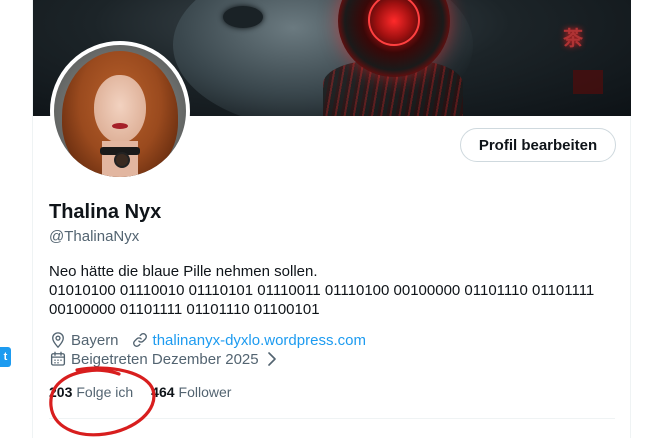 This screenshot has width=653, height=438. What do you see at coordinates (95, 340) in the screenshot?
I see `location-text: Bayern` at bounding box center [95, 340].